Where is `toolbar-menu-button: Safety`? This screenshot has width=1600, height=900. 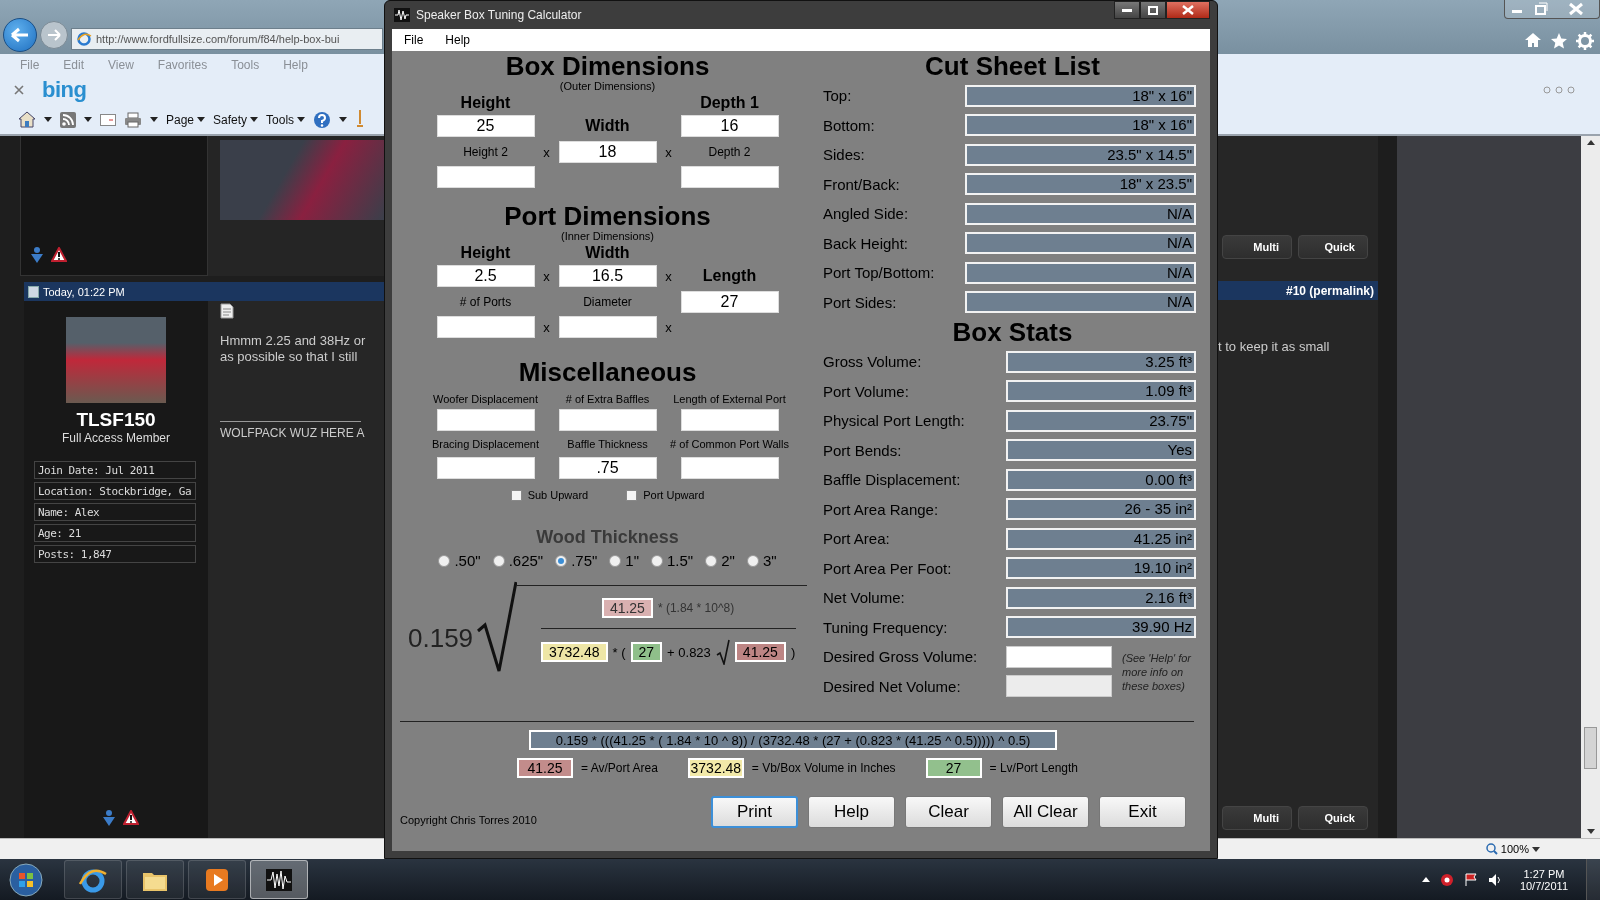 toolbar-menu-button: Safety is located at coordinates (236, 119).